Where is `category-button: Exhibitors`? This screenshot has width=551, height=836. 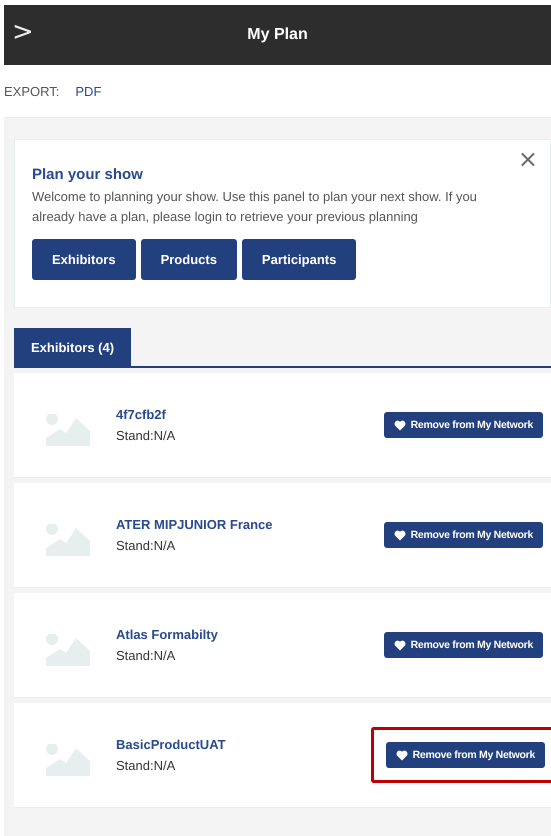
category-button: Exhibitors is located at coordinates (84, 259).